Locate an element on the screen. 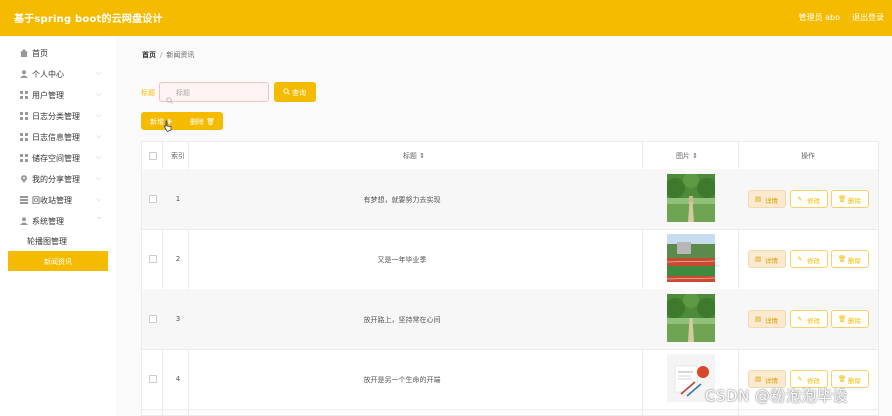 This screenshot has width=892, height=416. sidebar-item-system: 系统管理 ⌃ is located at coordinates (58, 221).